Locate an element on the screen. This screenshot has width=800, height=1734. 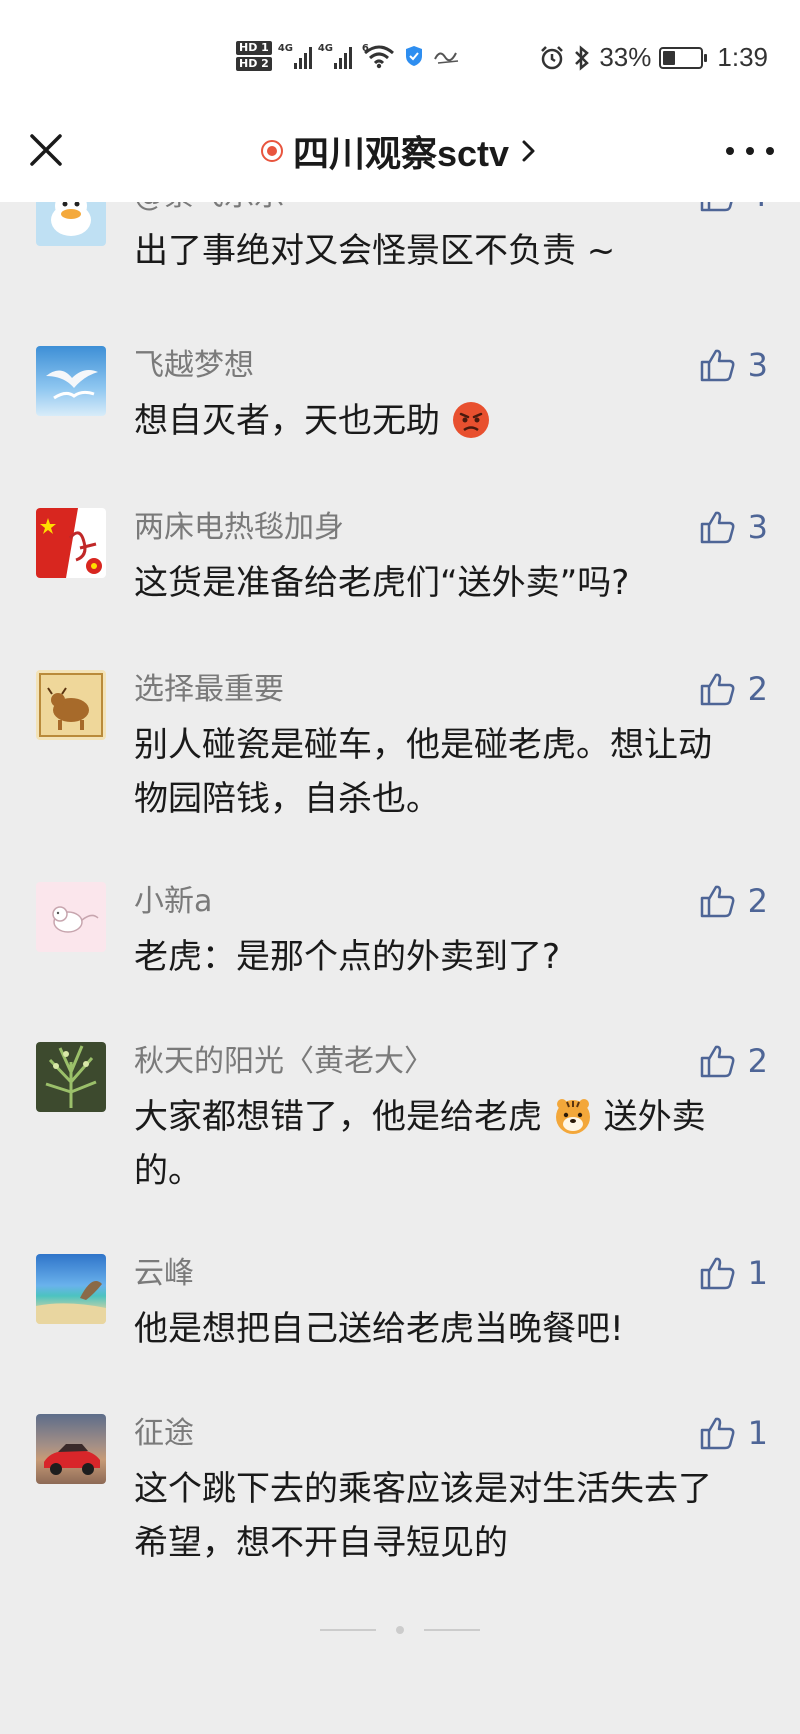
comment-line: 物园陪钱，自杀也。 is located at coordinates (287, 799).